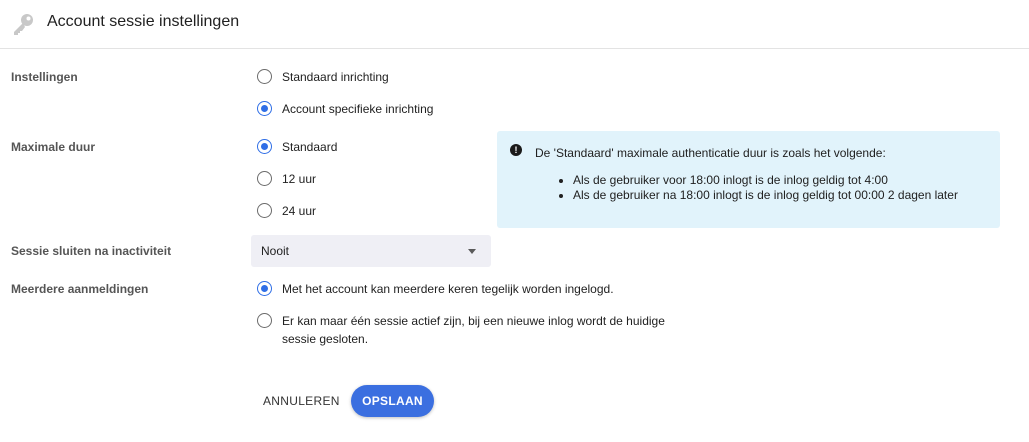 This screenshot has width=1029, height=442. What do you see at coordinates (91, 251) in the screenshot?
I see `inactivity-label: Sessie sluiten na inactiviteit` at bounding box center [91, 251].